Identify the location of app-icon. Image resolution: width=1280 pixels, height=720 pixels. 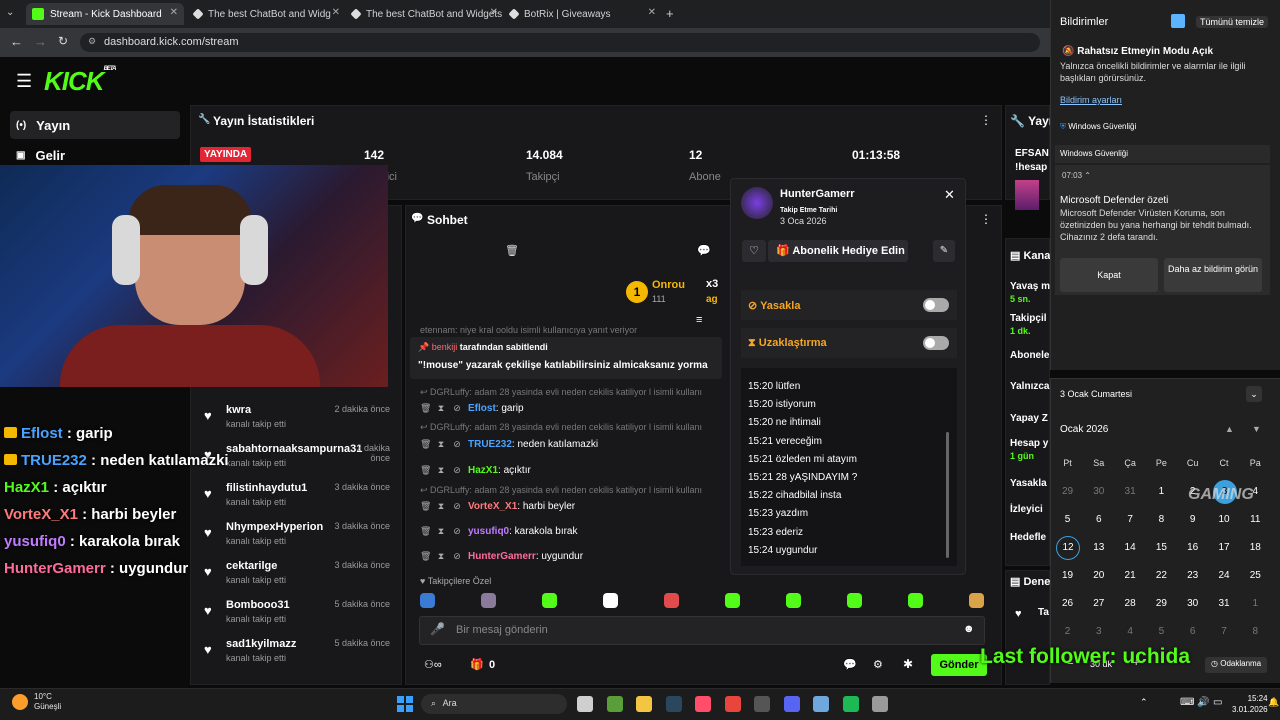
(821, 704).